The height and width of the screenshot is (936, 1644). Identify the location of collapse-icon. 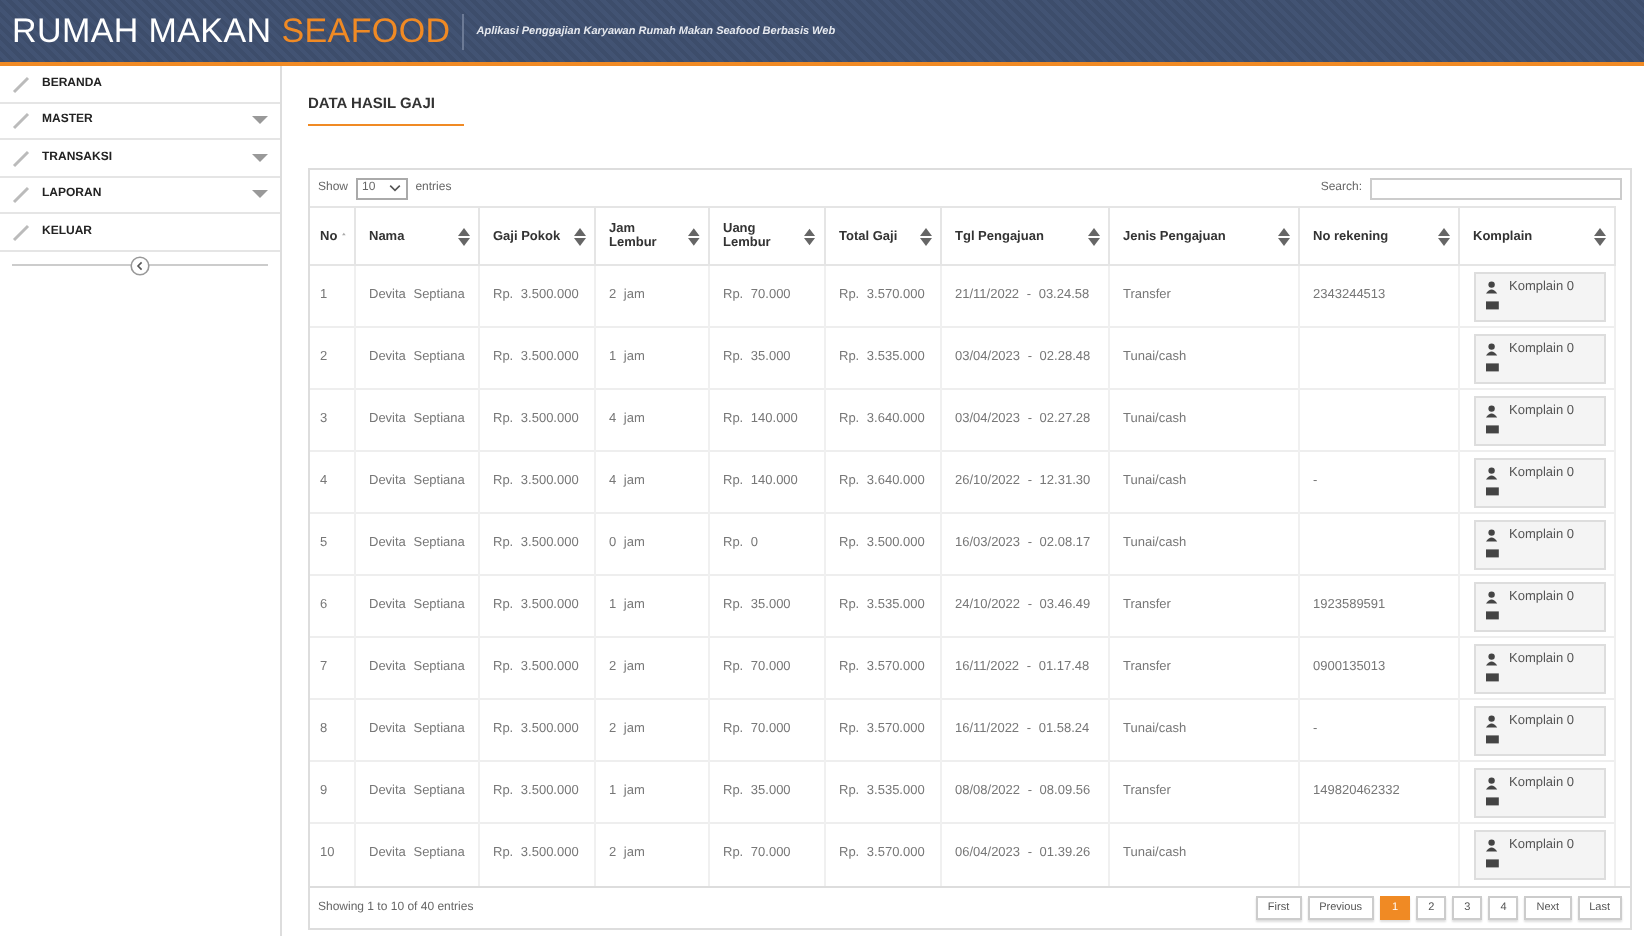
(140, 265).